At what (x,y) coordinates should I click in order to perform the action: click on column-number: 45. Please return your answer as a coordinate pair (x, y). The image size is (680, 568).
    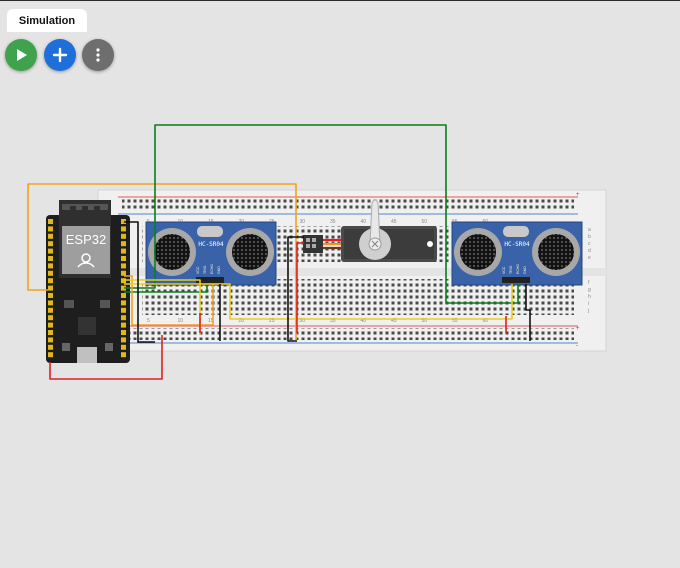
    Looking at the image, I should click on (394, 222).